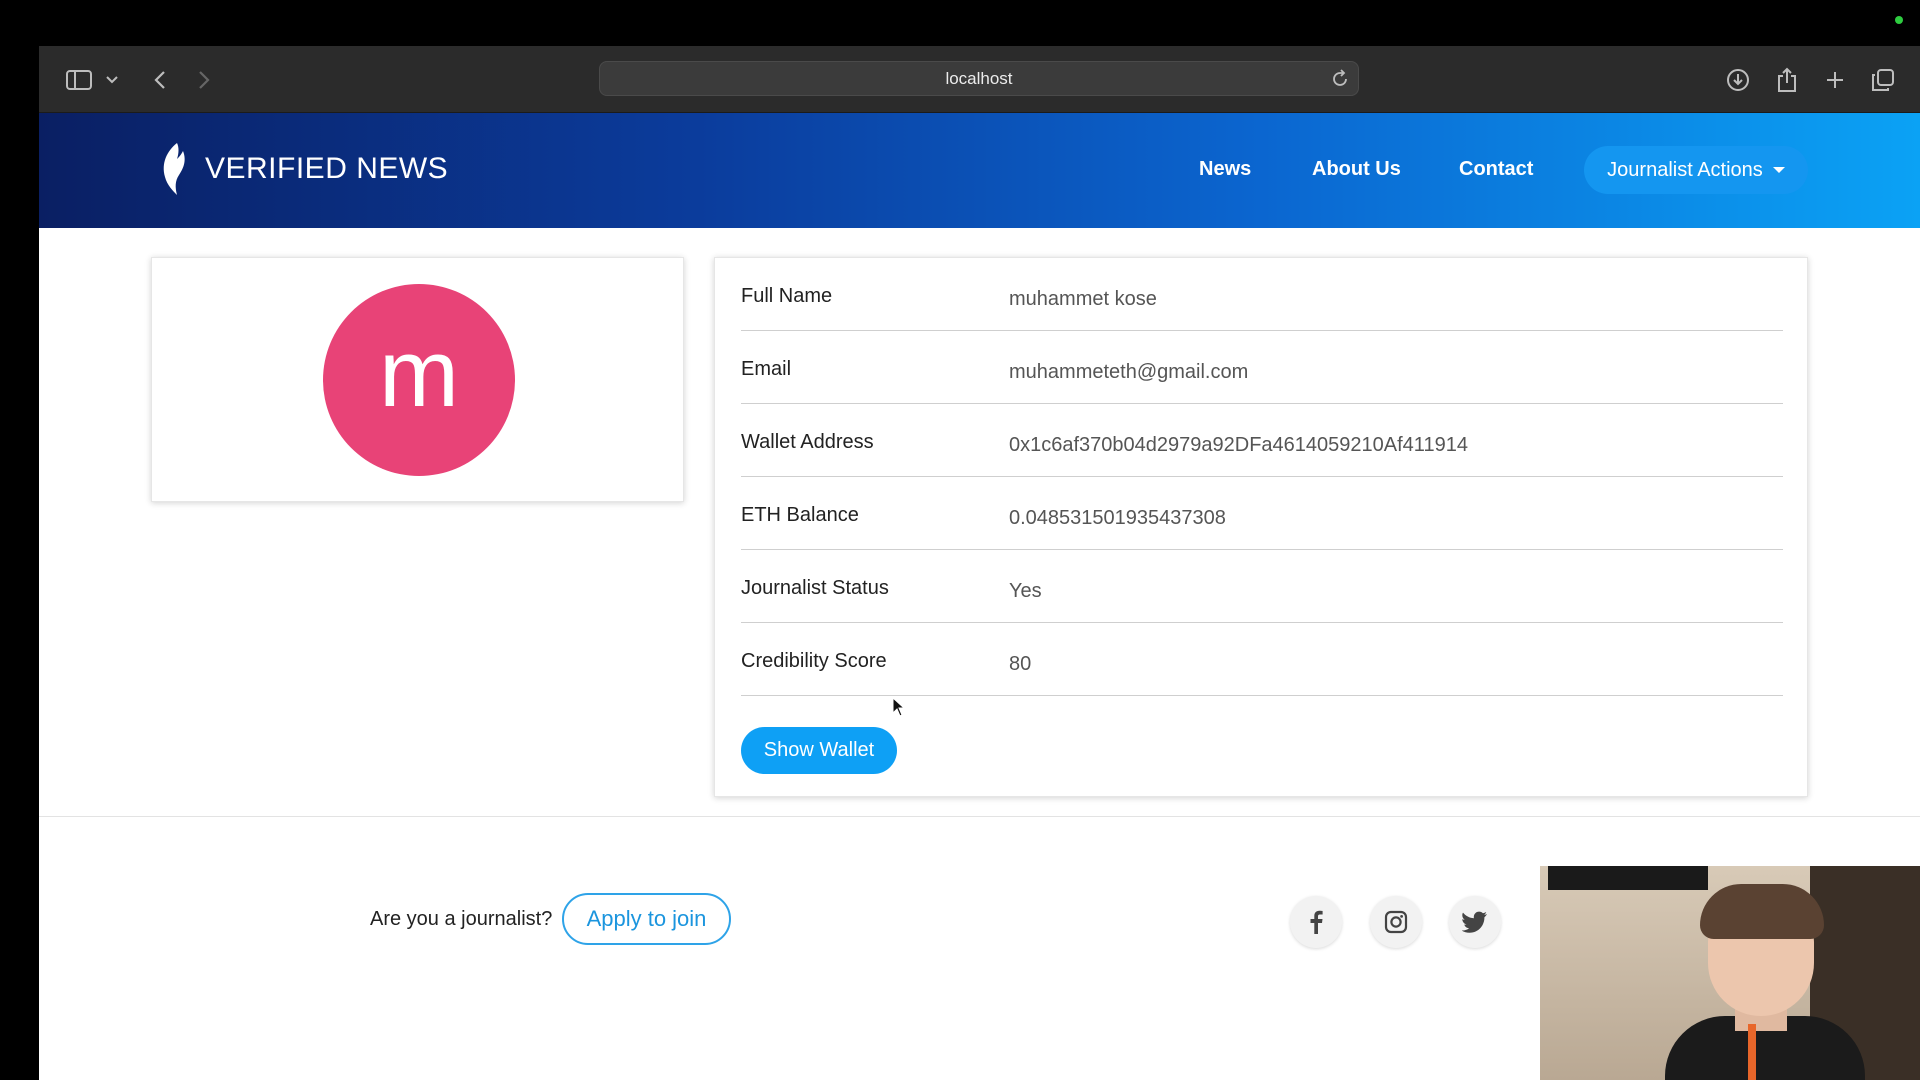 This screenshot has width=1920, height=1080. What do you see at coordinates (1738, 79) in the screenshot?
I see `download-icon` at bounding box center [1738, 79].